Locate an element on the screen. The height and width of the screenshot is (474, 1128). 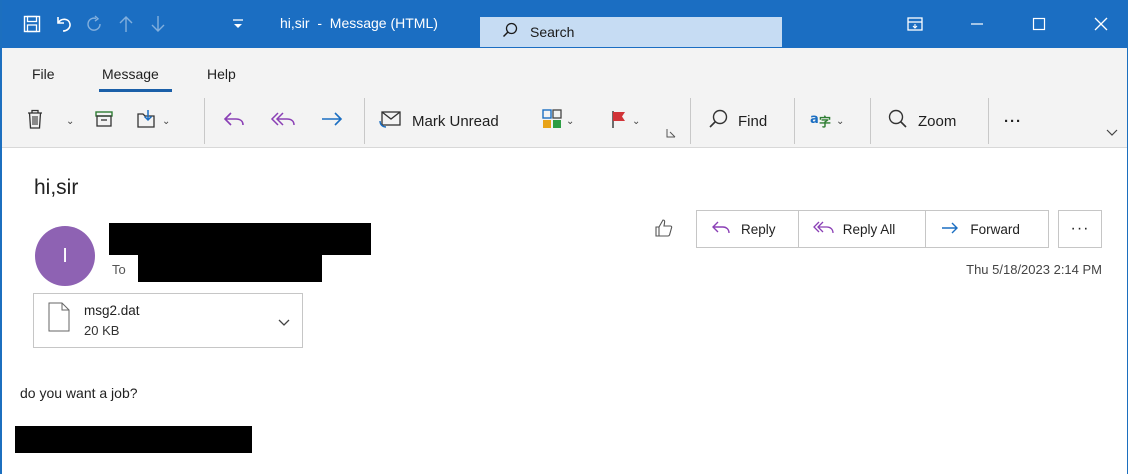
follow-up-button: ⌄ is located at coordinates (625, 121).